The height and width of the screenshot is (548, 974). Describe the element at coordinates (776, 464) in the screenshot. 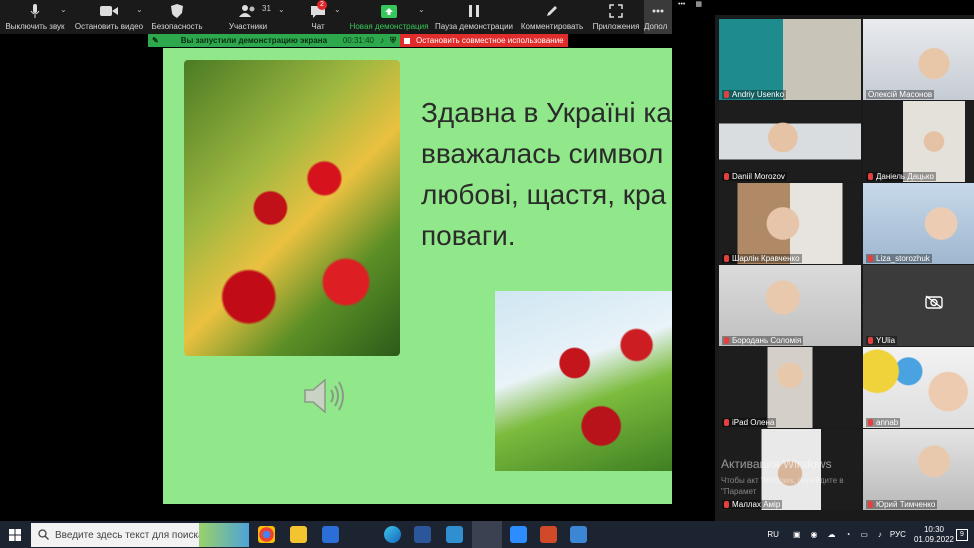

I see `windows-activation-title: Активация Windows` at that location.